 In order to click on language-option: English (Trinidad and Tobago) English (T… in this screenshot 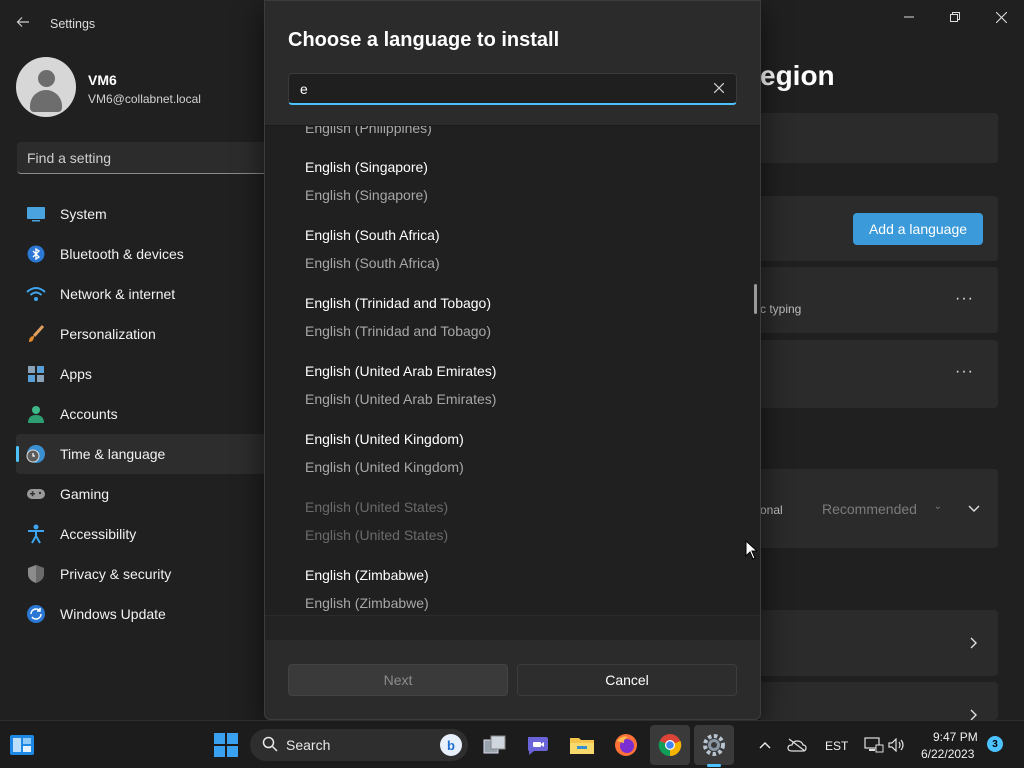, I will do `click(512, 329)`.